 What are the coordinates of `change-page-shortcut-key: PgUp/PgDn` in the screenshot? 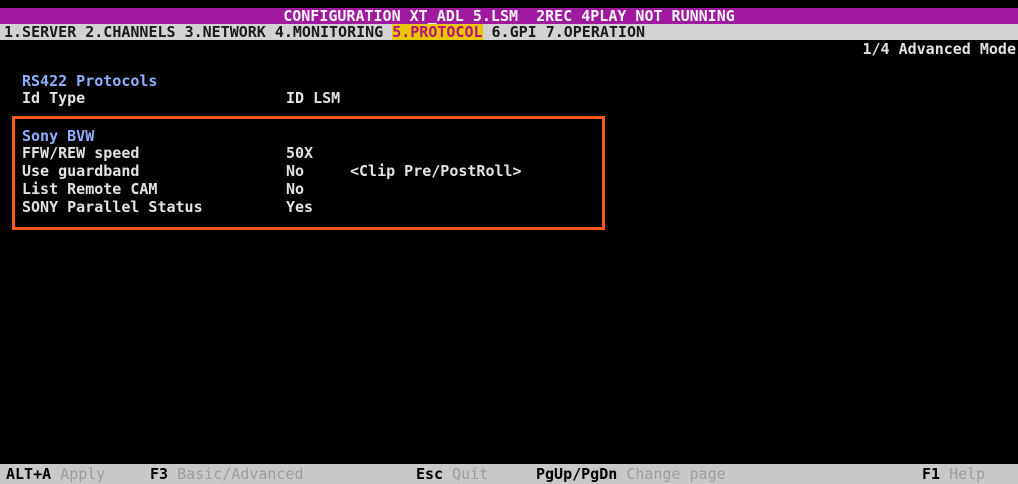 It's located at (577, 474).